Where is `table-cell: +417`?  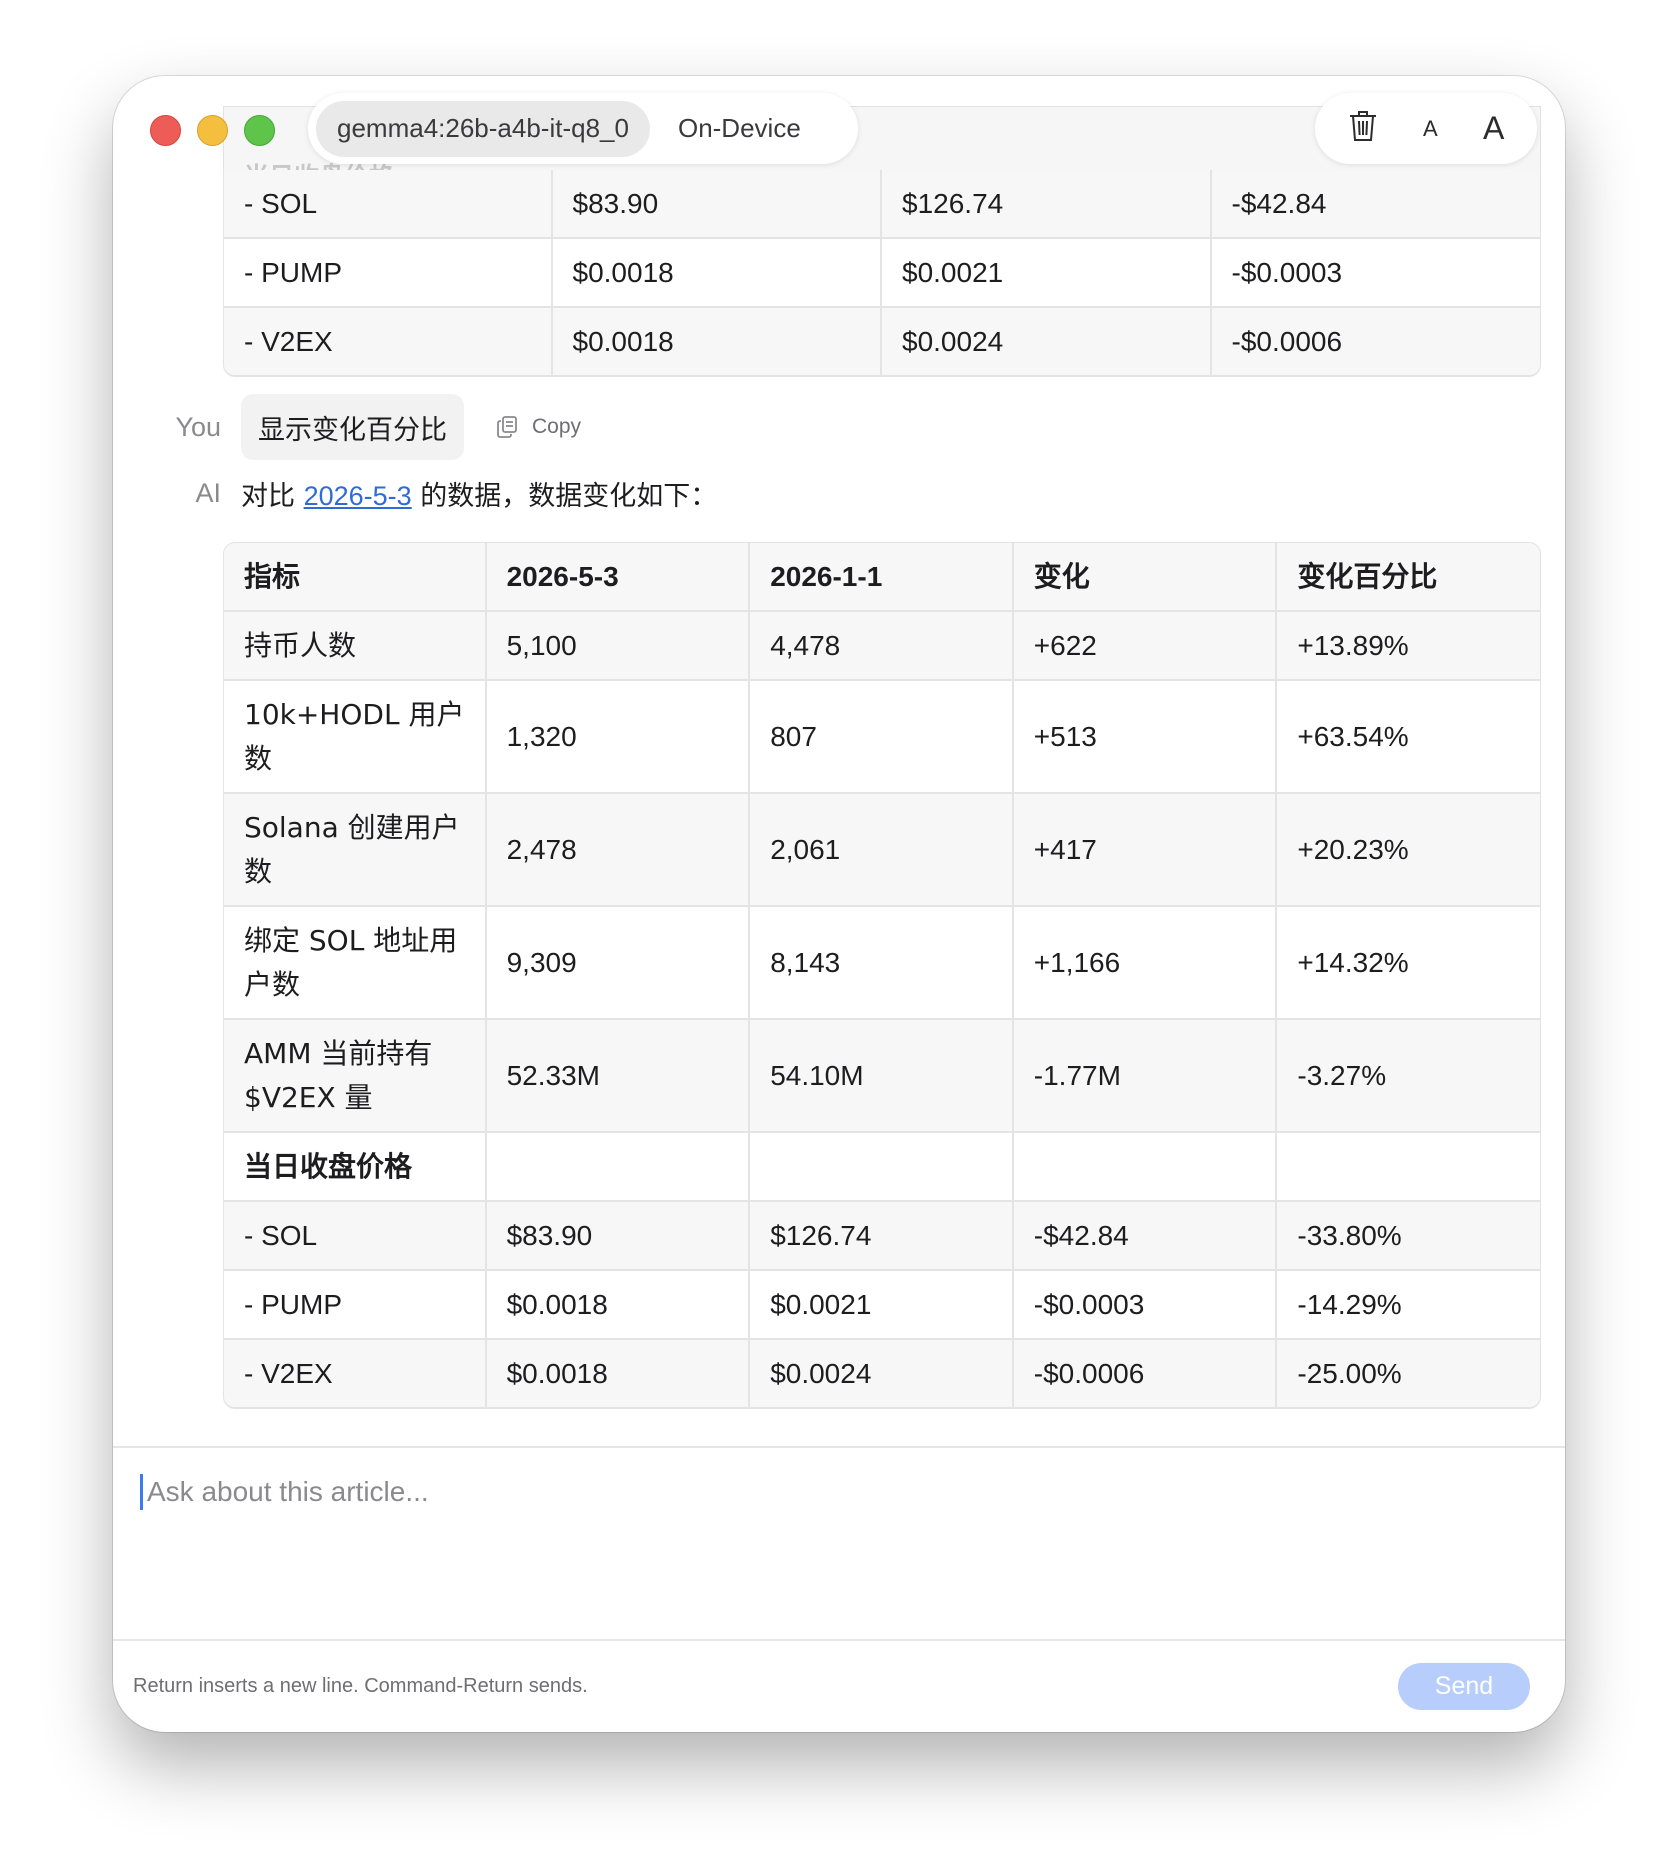 table-cell: +417 is located at coordinates (1145, 850).